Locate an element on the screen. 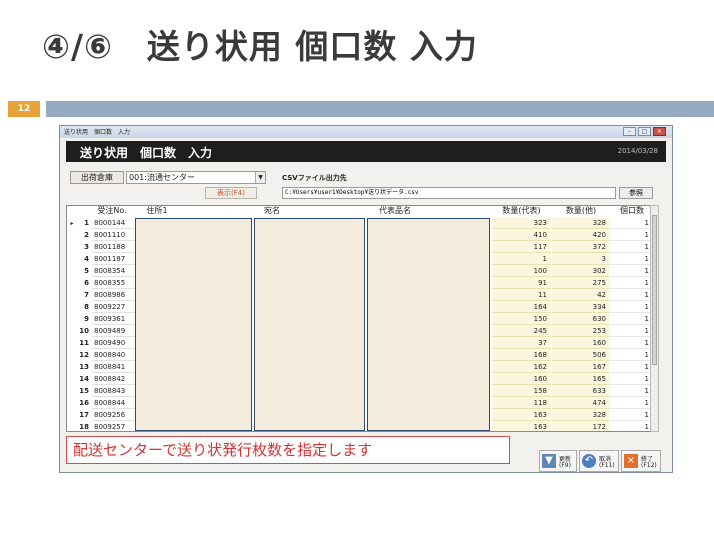 The width and height of the screenshot is (714, 535). row-number: 10 is located at coordinates (84, 331).